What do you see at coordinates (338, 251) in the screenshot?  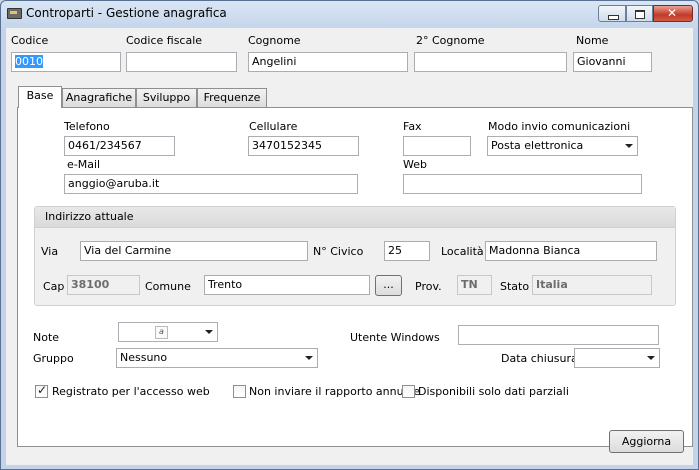 I see `civico-label: N° Civico` at bounding box center [338, 251].